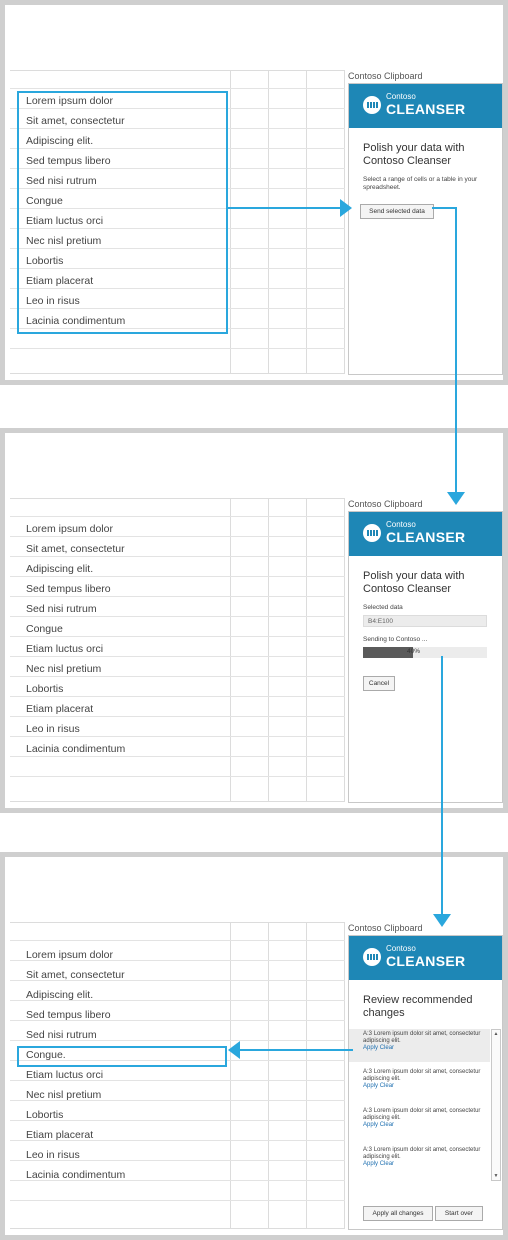 The image size is (508, 1240). I want to click on recommendations-scrollbar: ▲ ▼, so click(496, 1105).